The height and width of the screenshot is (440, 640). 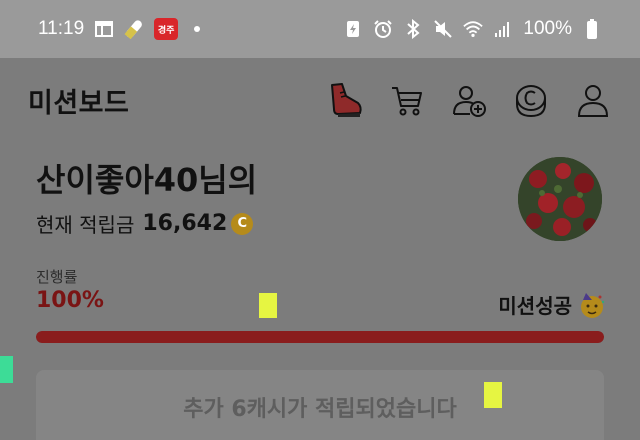 What do you see at coordinates (320, 409) in the screenshot?
I see `reward-message: 추가 6캐시가 적립되었습니다` at bounding box center [320, 409].